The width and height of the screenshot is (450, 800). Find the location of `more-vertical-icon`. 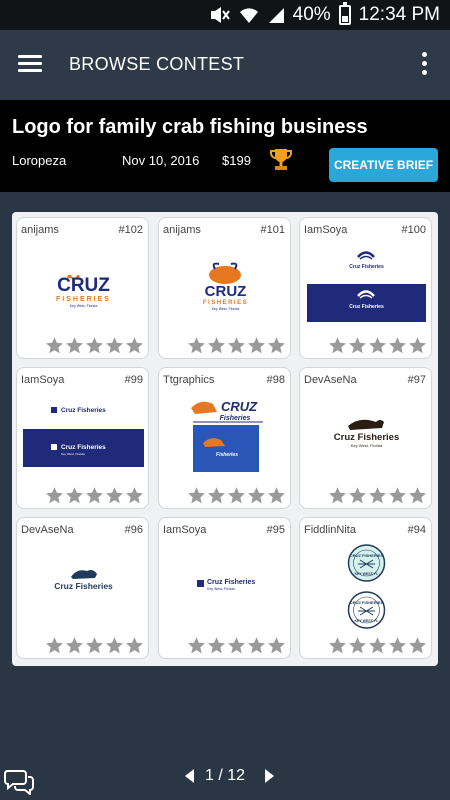

more-vertical-icon is located at coordinates (425, 65).